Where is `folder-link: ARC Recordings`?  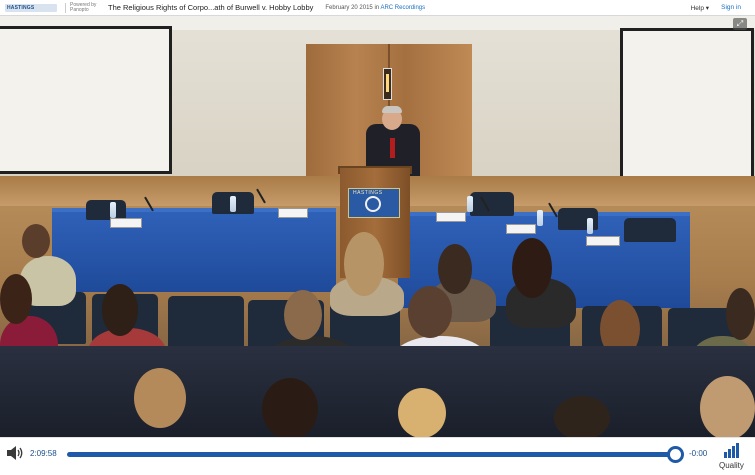 folder-link: ARC Recordings is located at coordinates (402, 8).